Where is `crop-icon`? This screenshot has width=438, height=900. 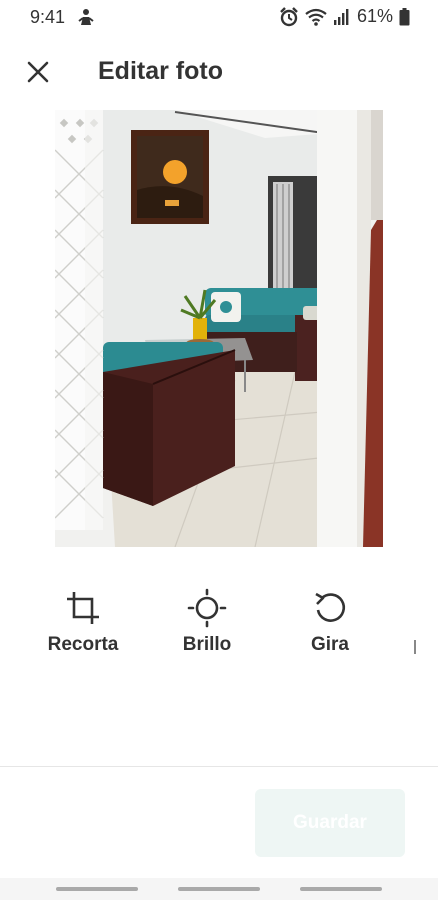
crop-icon is located at coordinates (83, 608).